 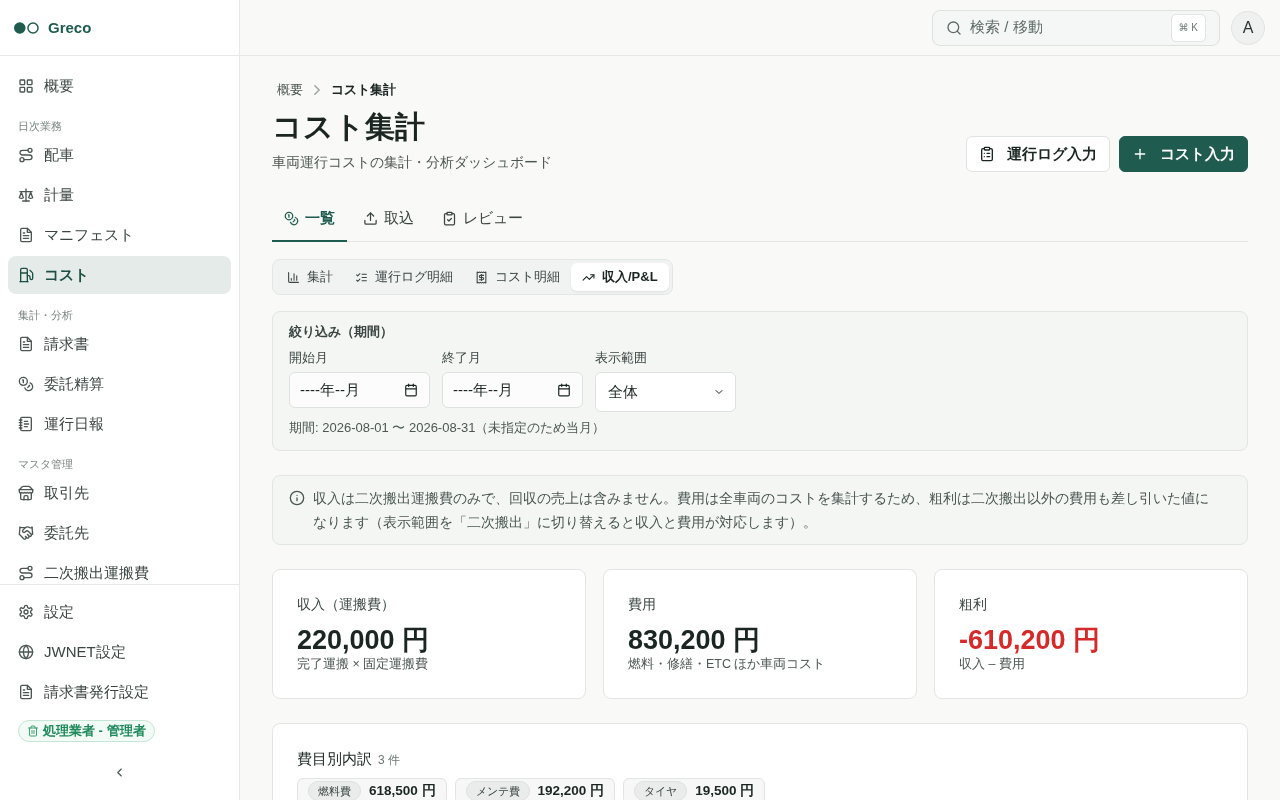 I want to click on category-tag: タイヤ, so click(x=661, y=790).